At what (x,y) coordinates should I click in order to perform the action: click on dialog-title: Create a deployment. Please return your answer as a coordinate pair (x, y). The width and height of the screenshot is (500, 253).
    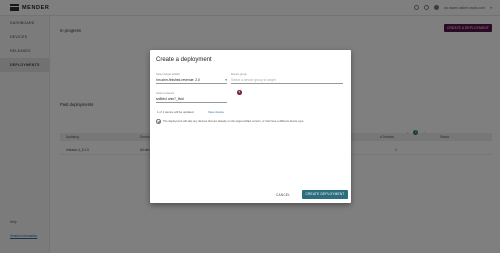
    Looking at the image, I should click on (184, 60).